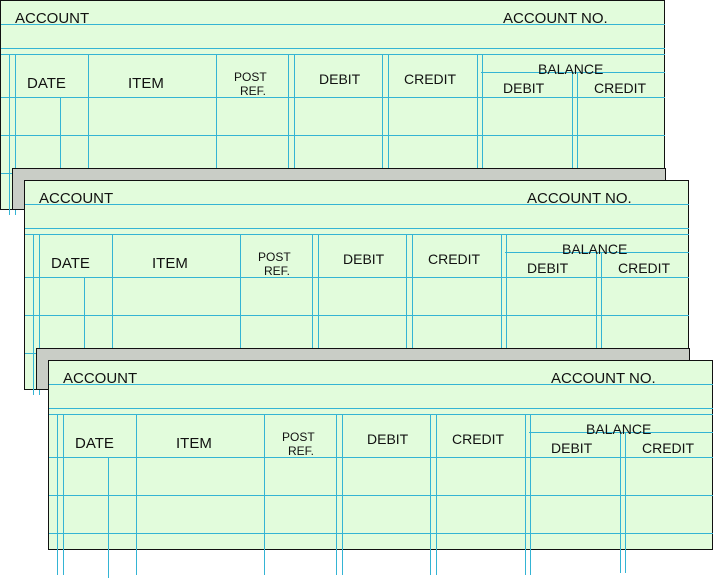 The image size is (720, 578). What do you see at coordinates (108, 518) in the screenshot?
I see `rule-date-split` at bounding box center [108, 518].